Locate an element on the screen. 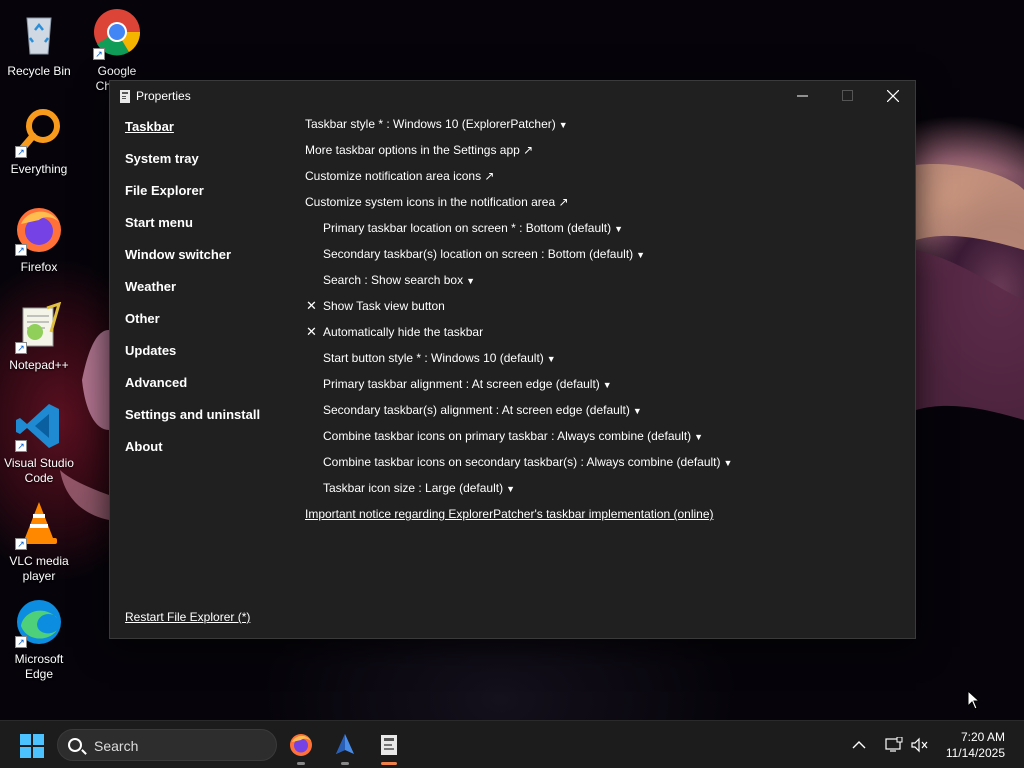 This screenshot has height=768, width=1024. document-icon is located at coordinates (389, 745).